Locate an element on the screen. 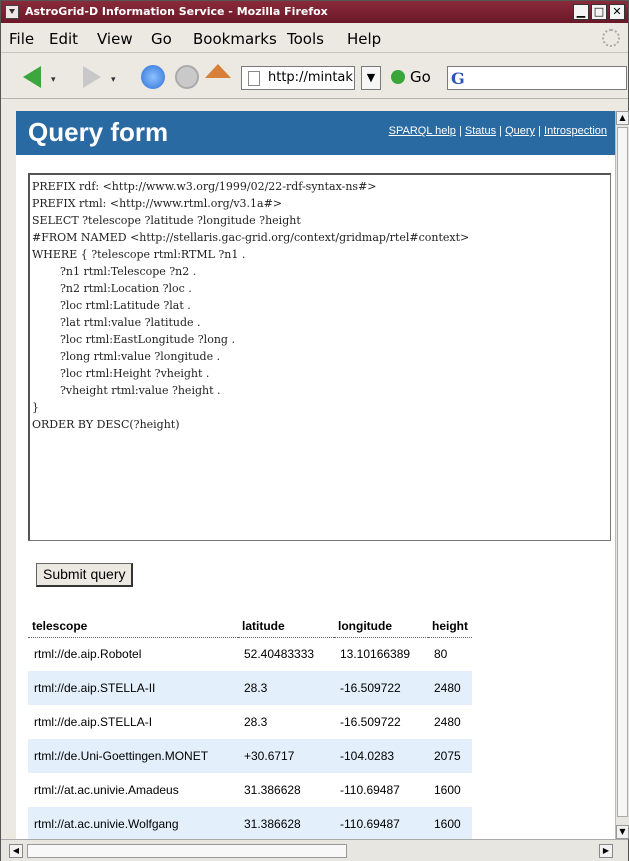 The width and height of the screenshot is (629, 861). table-header-row: telescope latitude longitude height is located at coordinates (250, 626).